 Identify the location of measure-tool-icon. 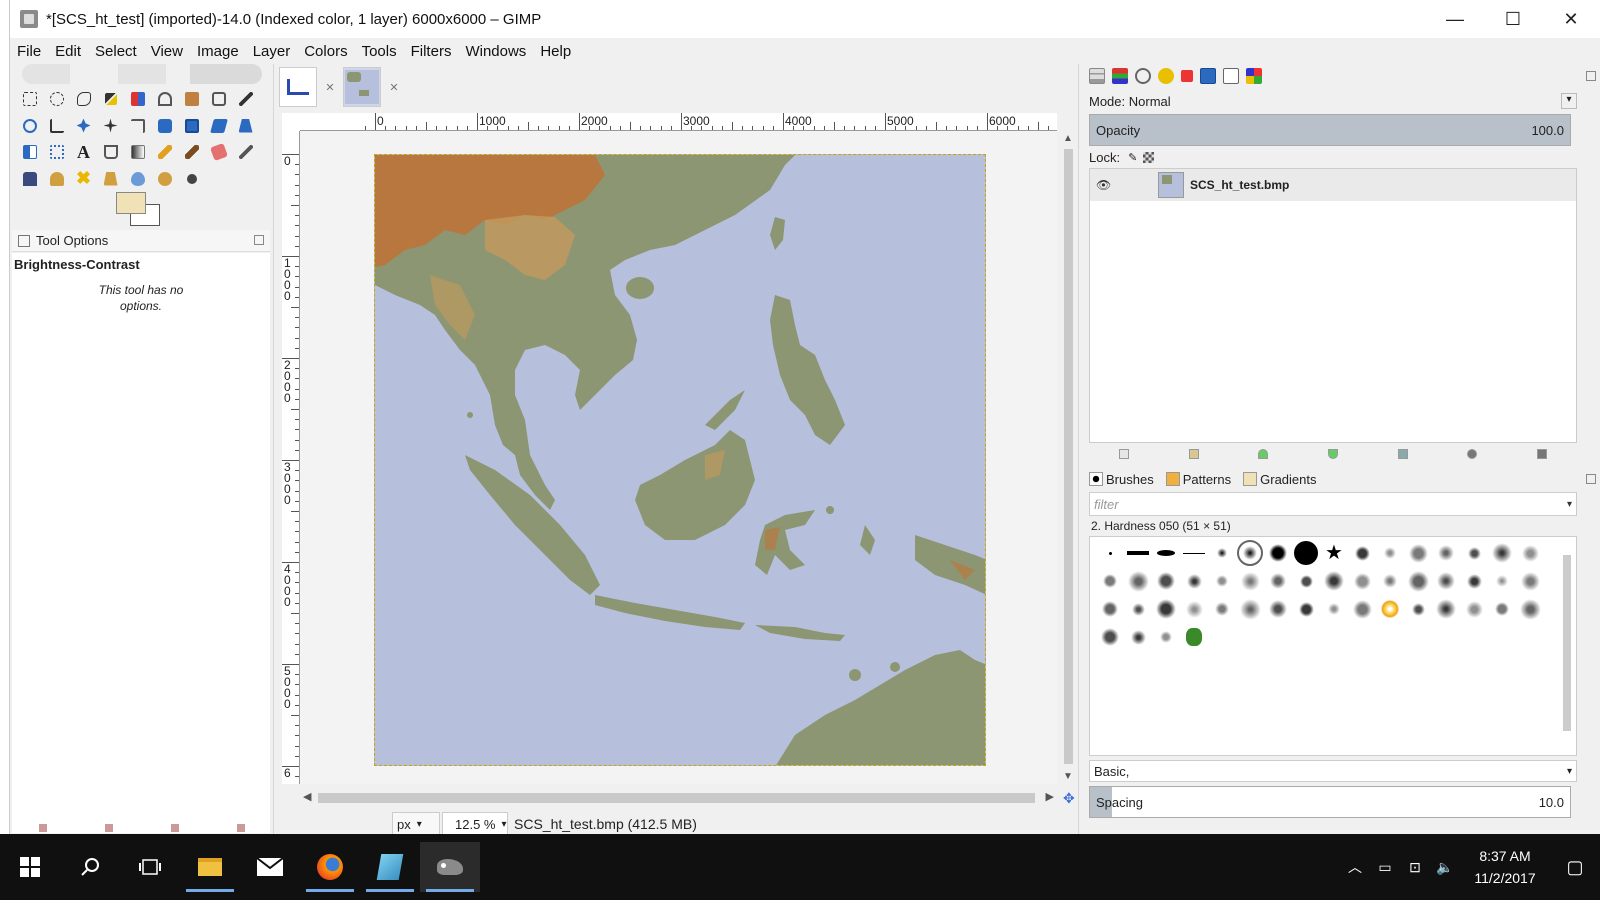
(56, 126).